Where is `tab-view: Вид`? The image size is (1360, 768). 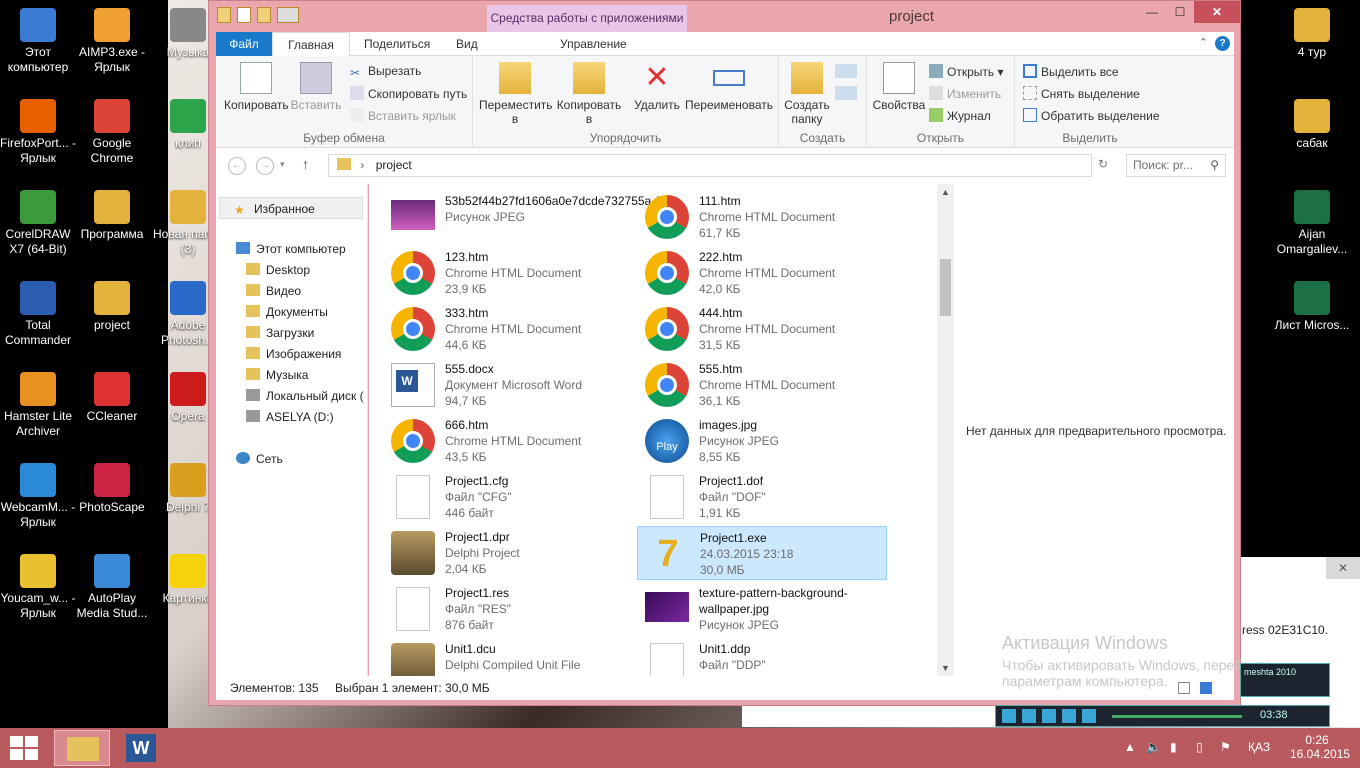
tab-view: Вид is located at coordinates (467, 44).